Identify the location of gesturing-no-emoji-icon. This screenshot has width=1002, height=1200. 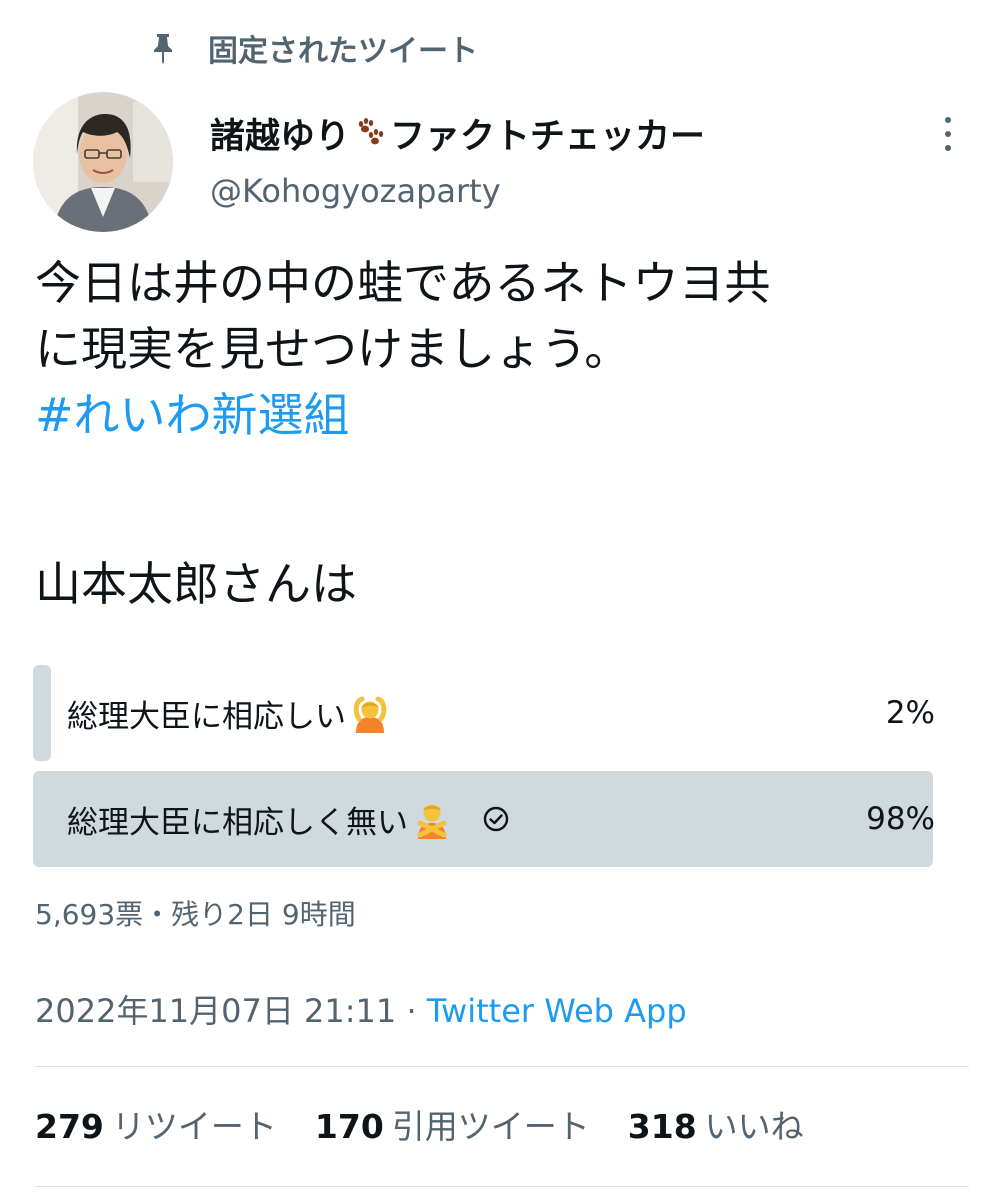
(432, 821).